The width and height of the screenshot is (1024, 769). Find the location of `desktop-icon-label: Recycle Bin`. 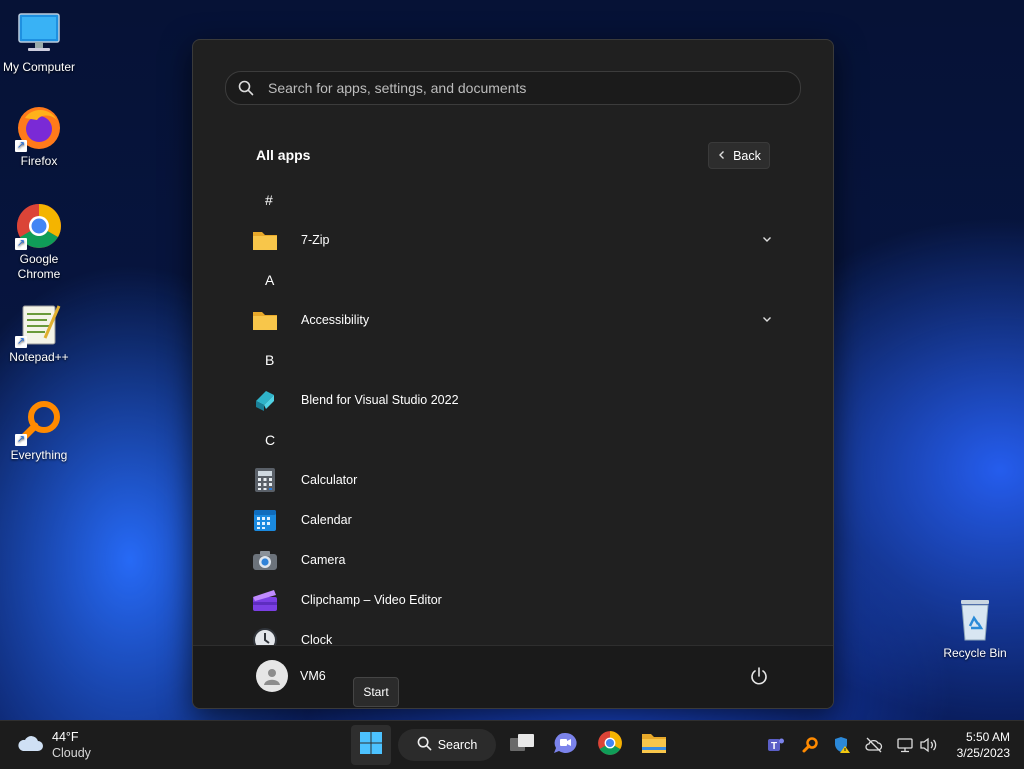

desktop-icon-label: Recycle Bin is located at coordinates (975, 653).